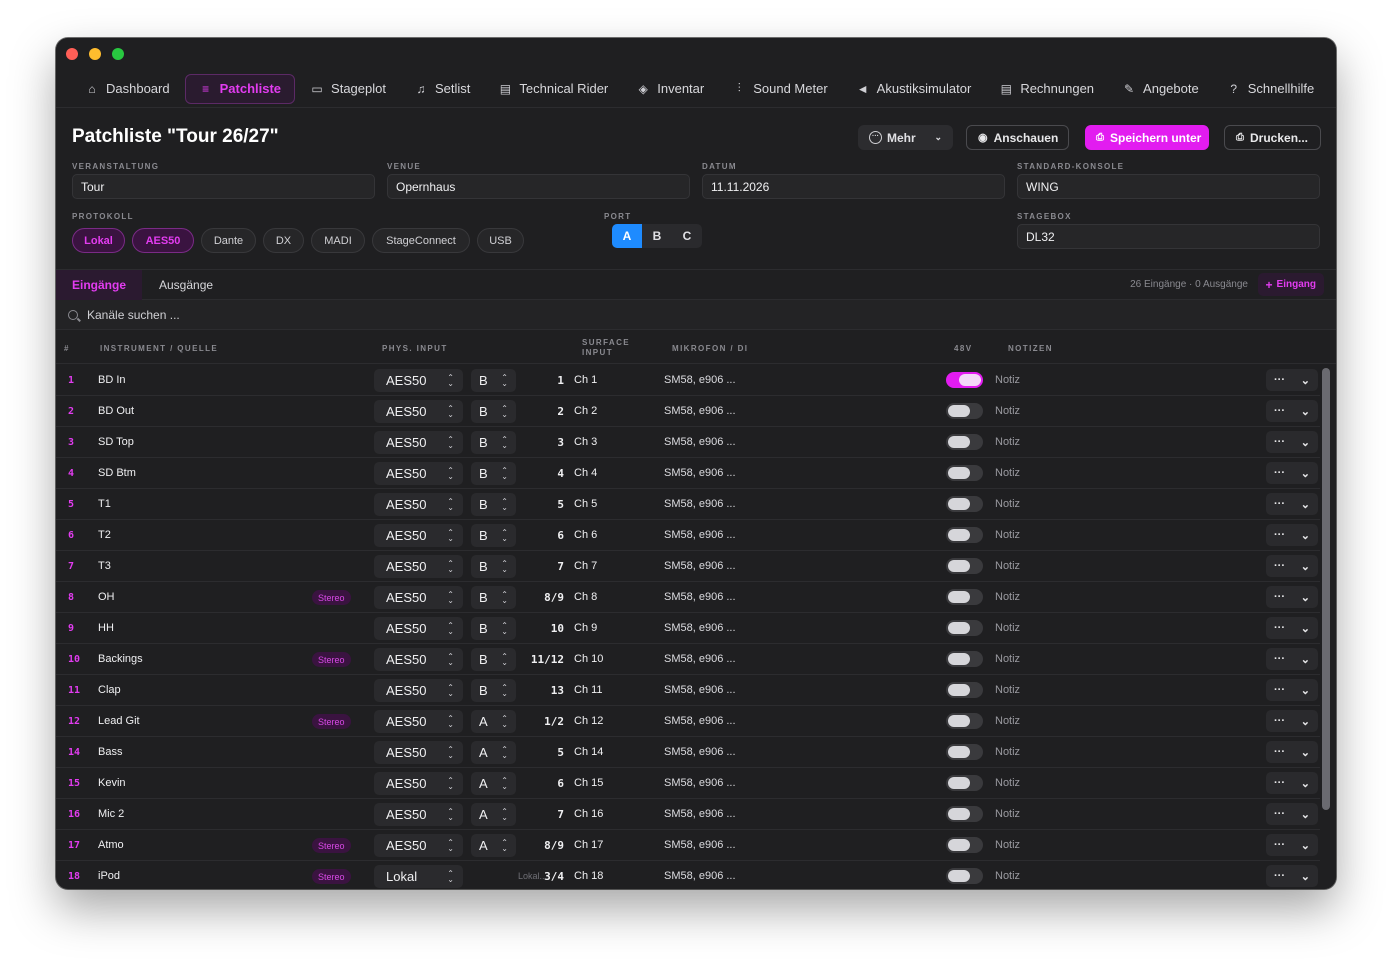 The width and height of the screenshot is (1392, 964). Describe the element at coordinates (588, 875) in the screenshot. I see `surface-channel: Ch 18` at that location.